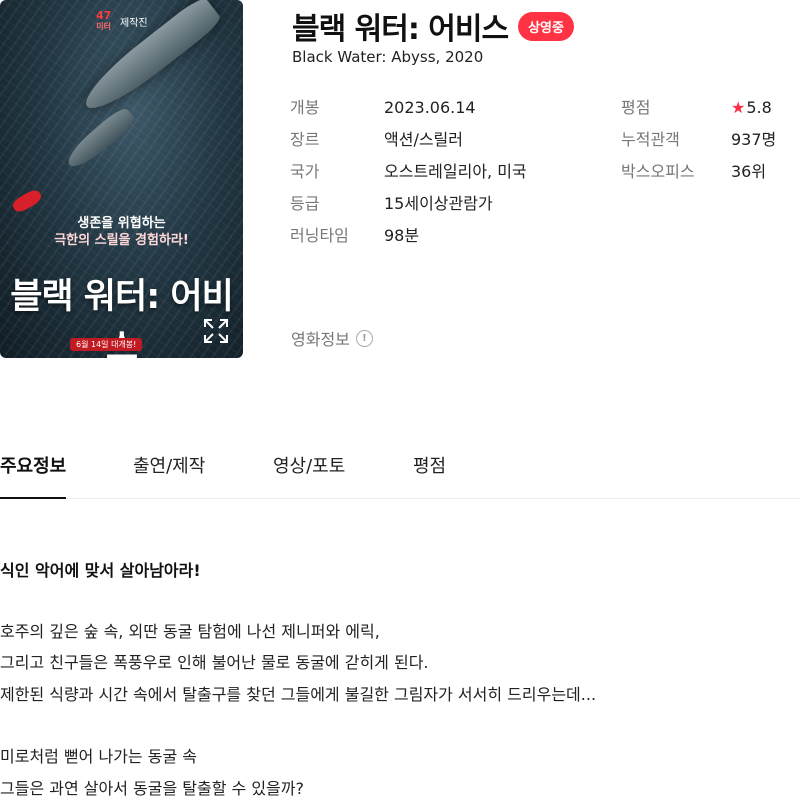  Describe the element at coordinates (658, 111) in the screenshot. I see `detail-label-score: 평점` at that location.